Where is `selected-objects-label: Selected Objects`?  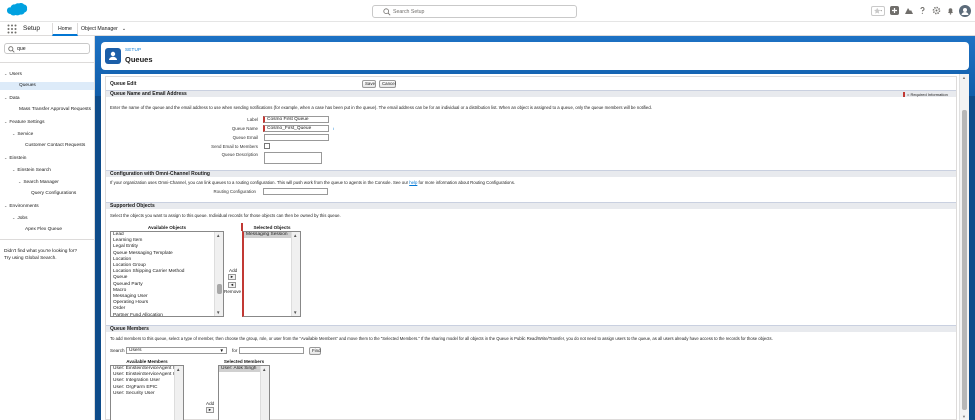
selected-objects-label: Selected Objects is located at coordinates (272, 227).